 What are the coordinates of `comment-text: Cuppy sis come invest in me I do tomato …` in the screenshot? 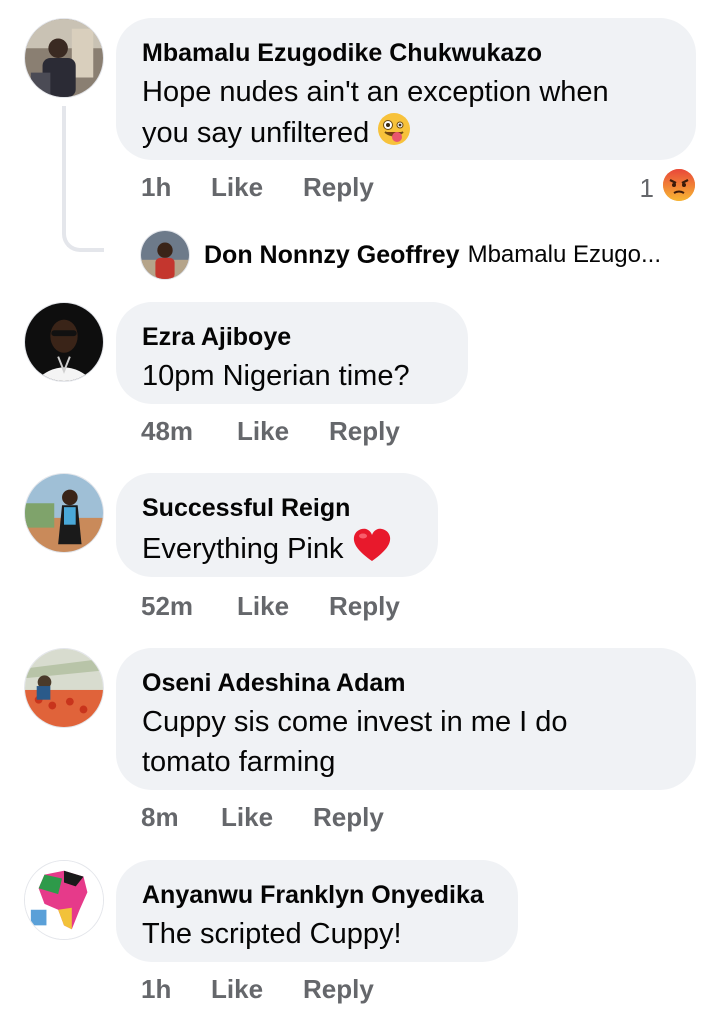 It's located at (406, 742).